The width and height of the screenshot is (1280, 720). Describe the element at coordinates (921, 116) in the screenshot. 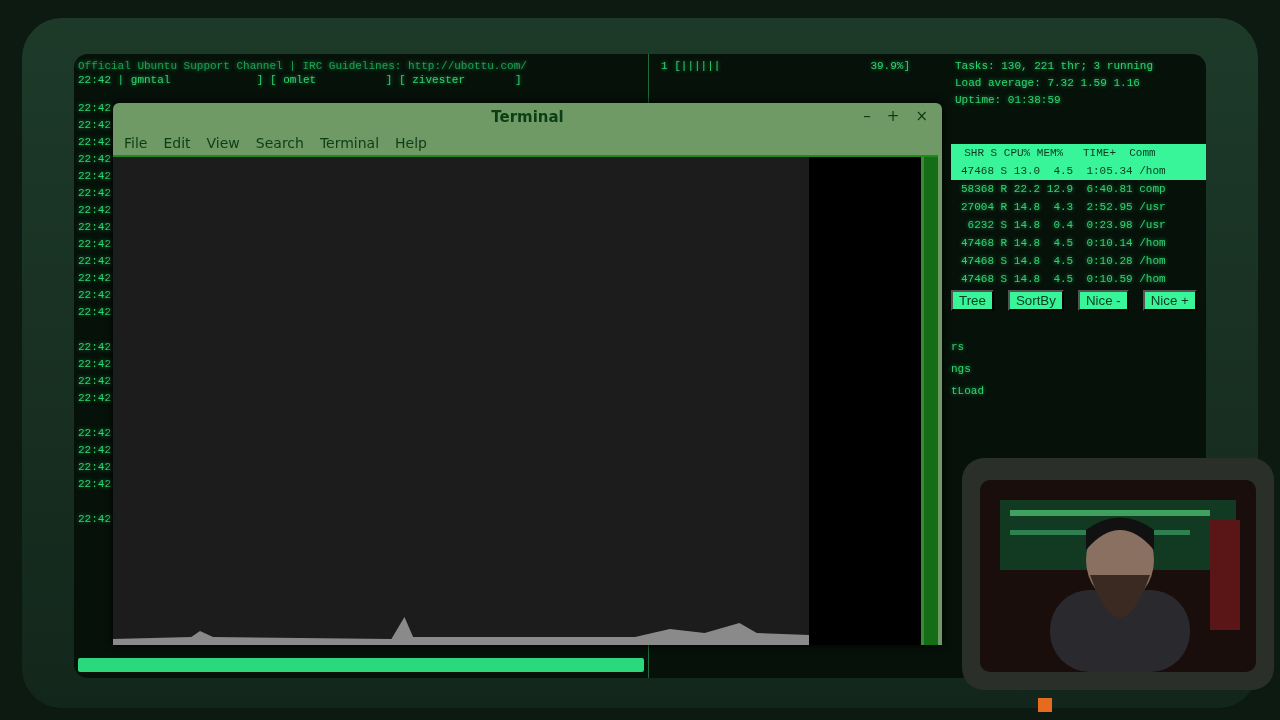

I see `close-button: ×` at that location.